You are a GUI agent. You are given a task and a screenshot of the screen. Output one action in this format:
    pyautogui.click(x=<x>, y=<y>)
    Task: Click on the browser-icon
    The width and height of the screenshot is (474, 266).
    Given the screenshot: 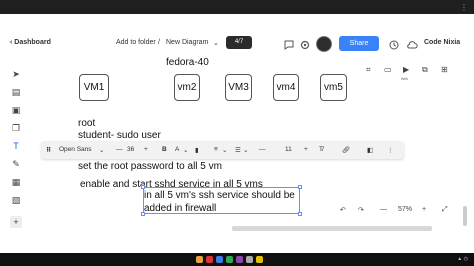 What is the action you would take?
    pyautogui.click(x=209, y=259)
    